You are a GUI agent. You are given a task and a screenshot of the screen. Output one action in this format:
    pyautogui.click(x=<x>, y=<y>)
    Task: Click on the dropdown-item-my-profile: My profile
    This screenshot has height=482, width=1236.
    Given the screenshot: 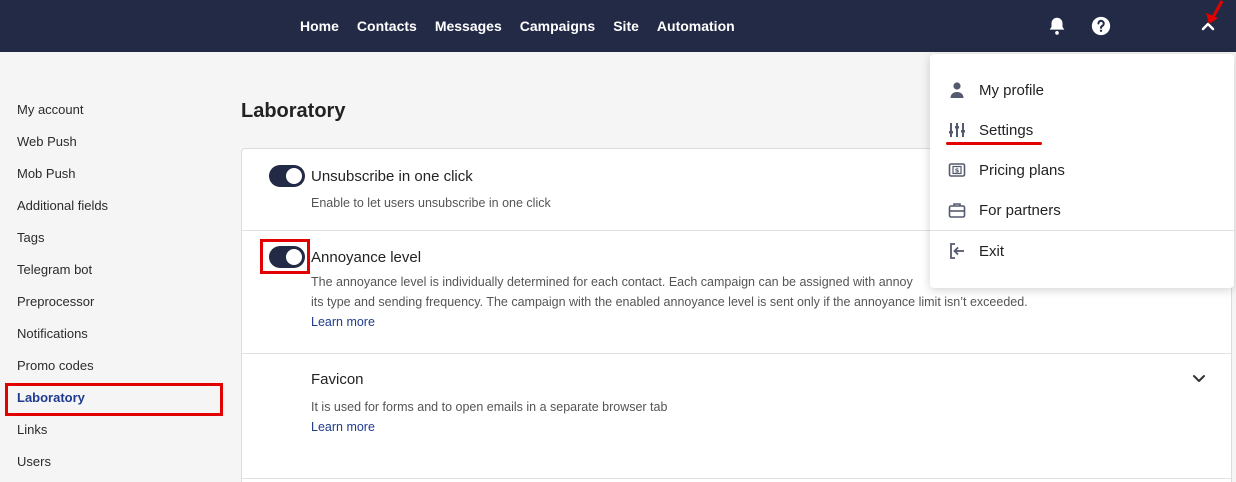 What is the action you would take?
    pyautogui.click(x=1082, y=90)
    